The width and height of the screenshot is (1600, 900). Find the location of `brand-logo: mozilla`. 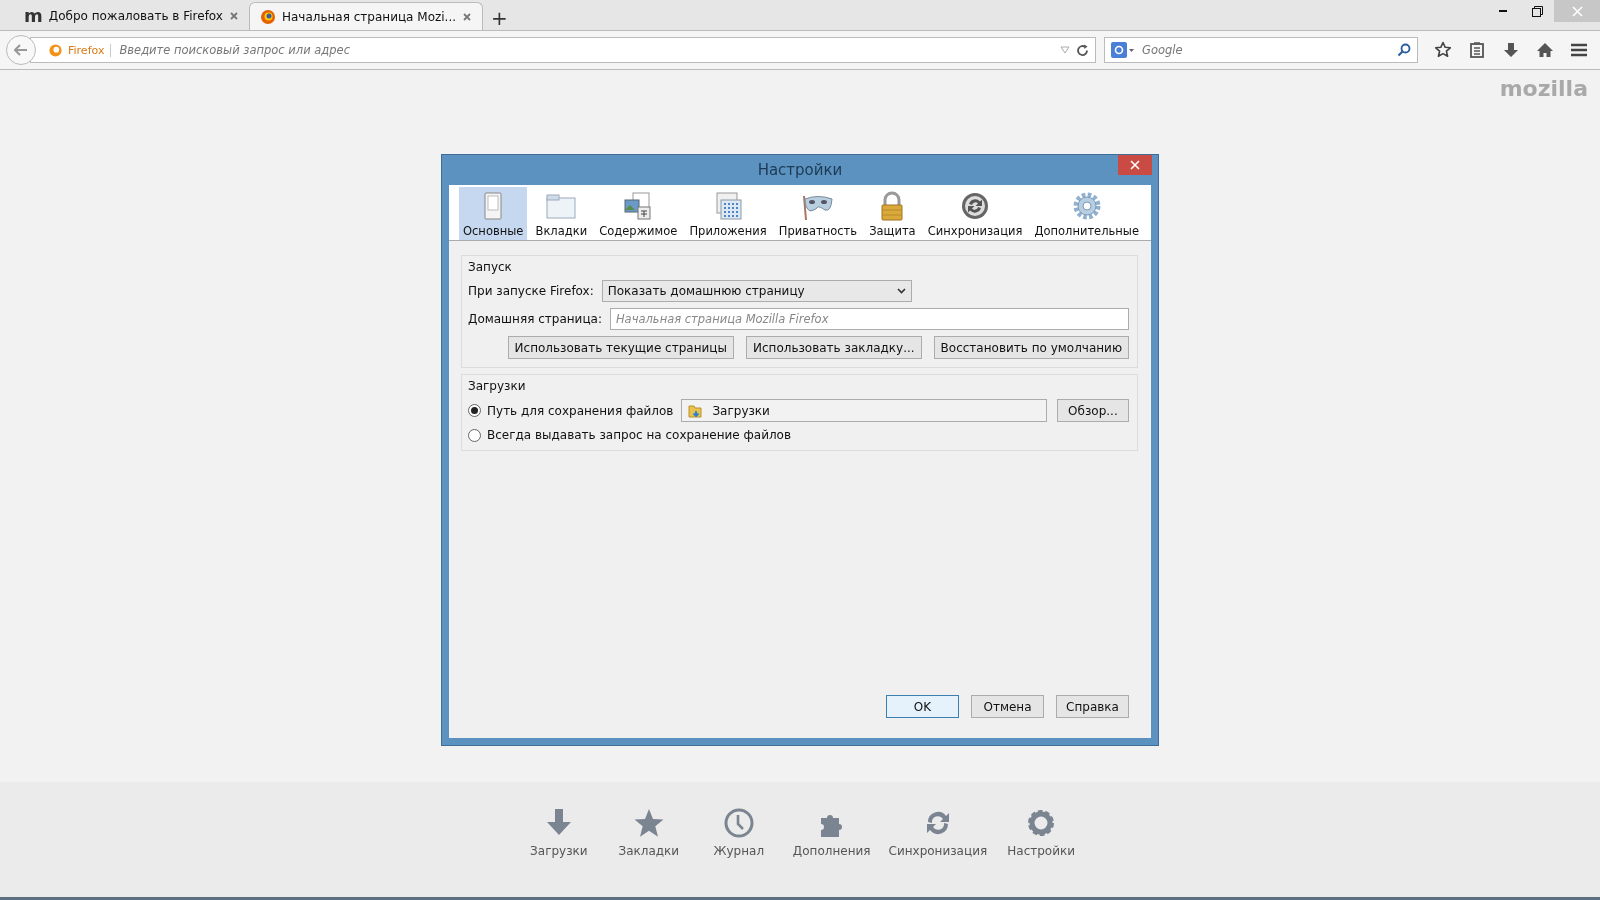

brand-logo: mozilla is located at coordinates (1543, 88).